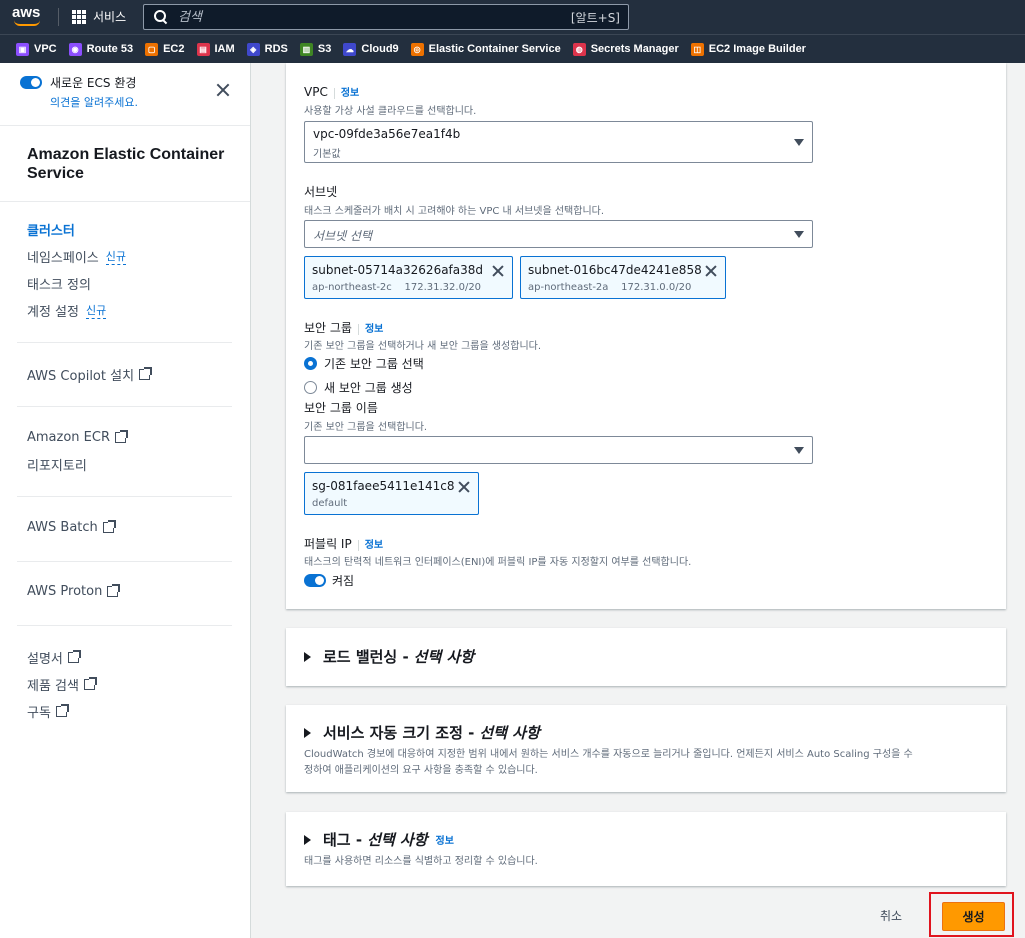 Image resolution: width=1025 pixels, height=938 pixels. What do you see at coordinates (615, 270) in the screenshot?
I see `subnet-token-id: subnet-016bc47de4241e858` at bounding box center [615, 270].